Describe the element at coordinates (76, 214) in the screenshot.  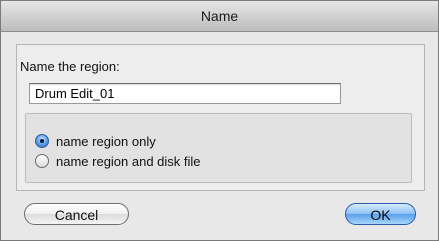
I see `cancel-button: Cancel` at that location.